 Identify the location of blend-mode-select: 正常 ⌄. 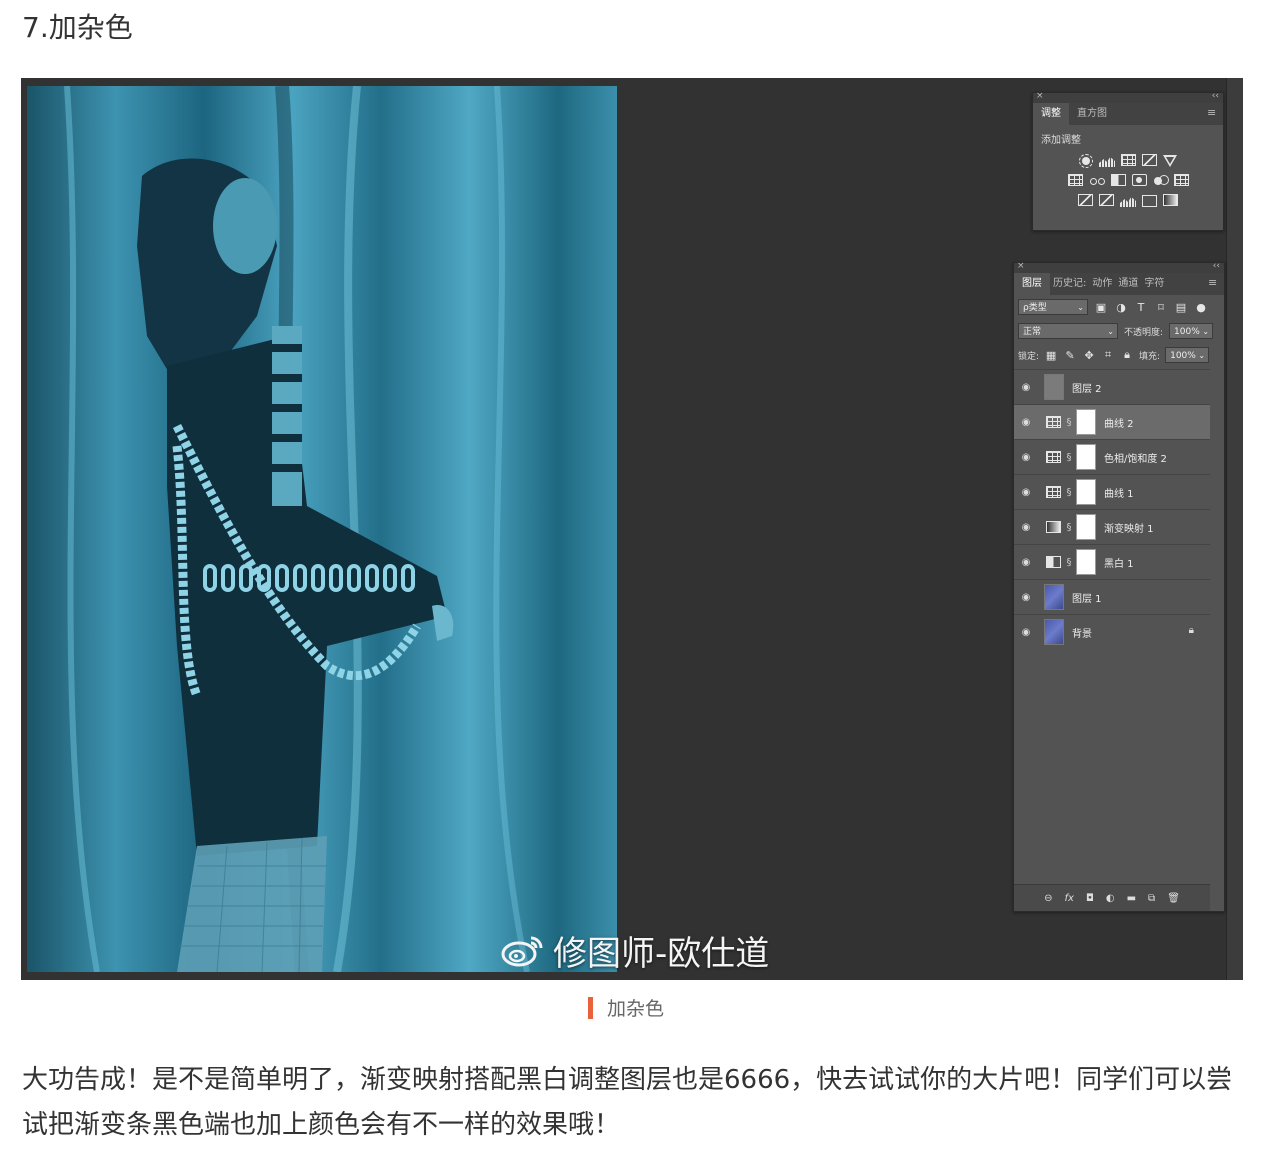
(1068, 331).